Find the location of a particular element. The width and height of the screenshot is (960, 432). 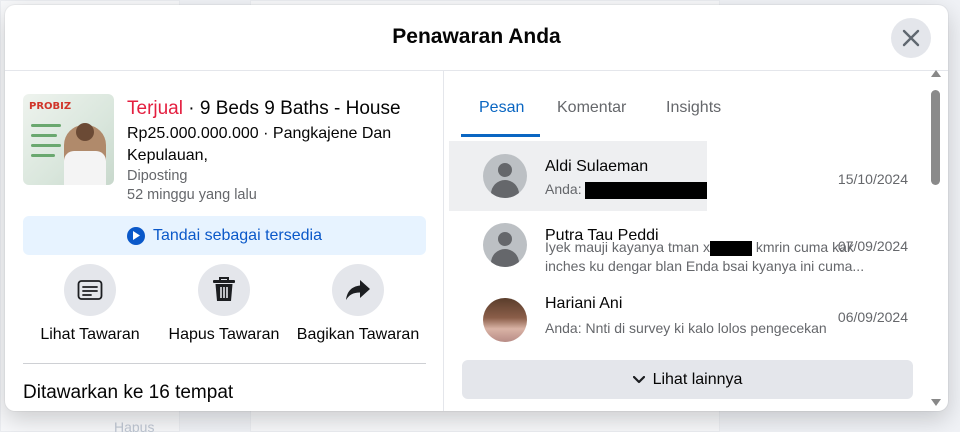

view-offer-label: Lihat Tawaran is located at coordinates (90, 334).